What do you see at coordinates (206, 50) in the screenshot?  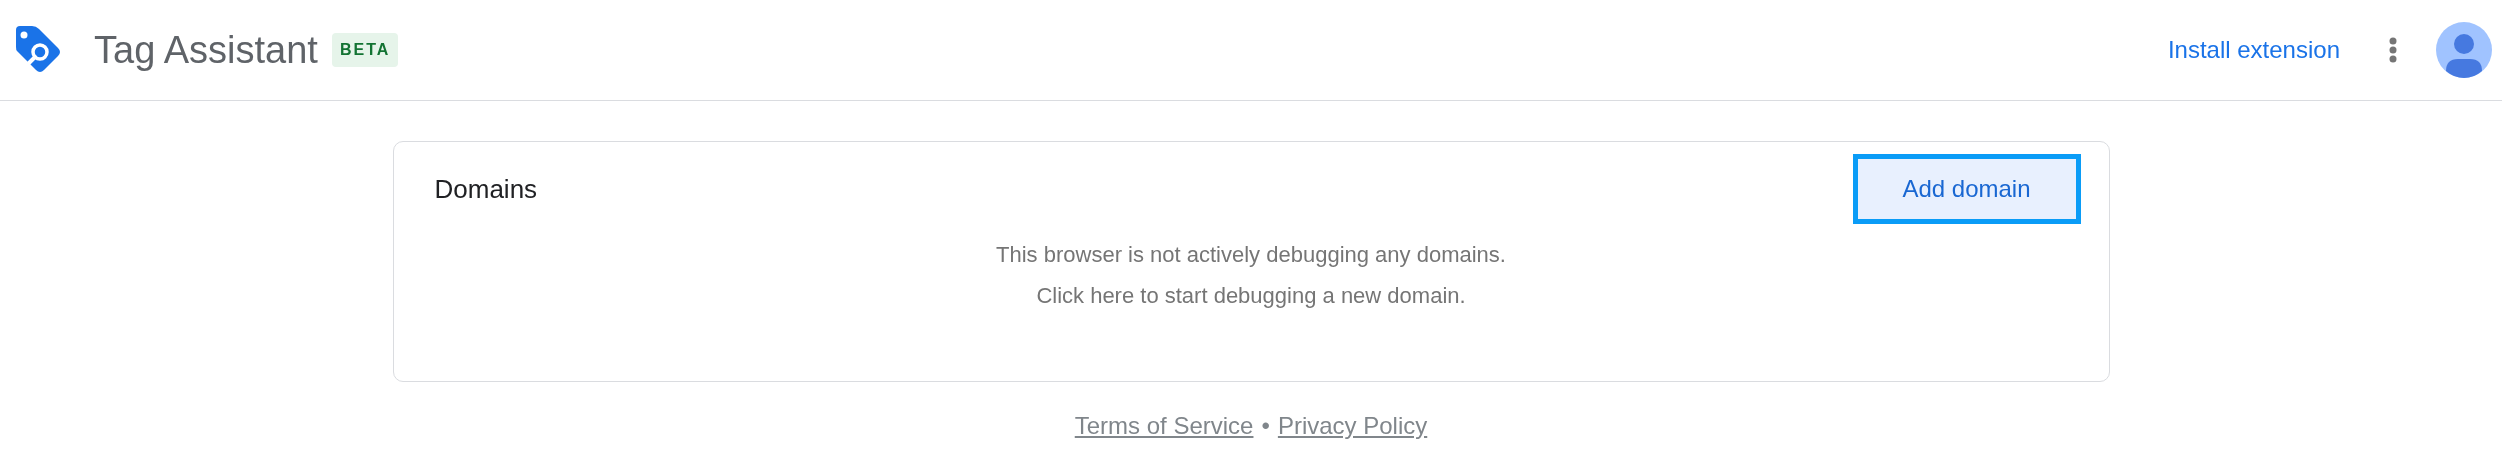 I see `app-title: Tag Assistant` at bounding box center [206, 50].